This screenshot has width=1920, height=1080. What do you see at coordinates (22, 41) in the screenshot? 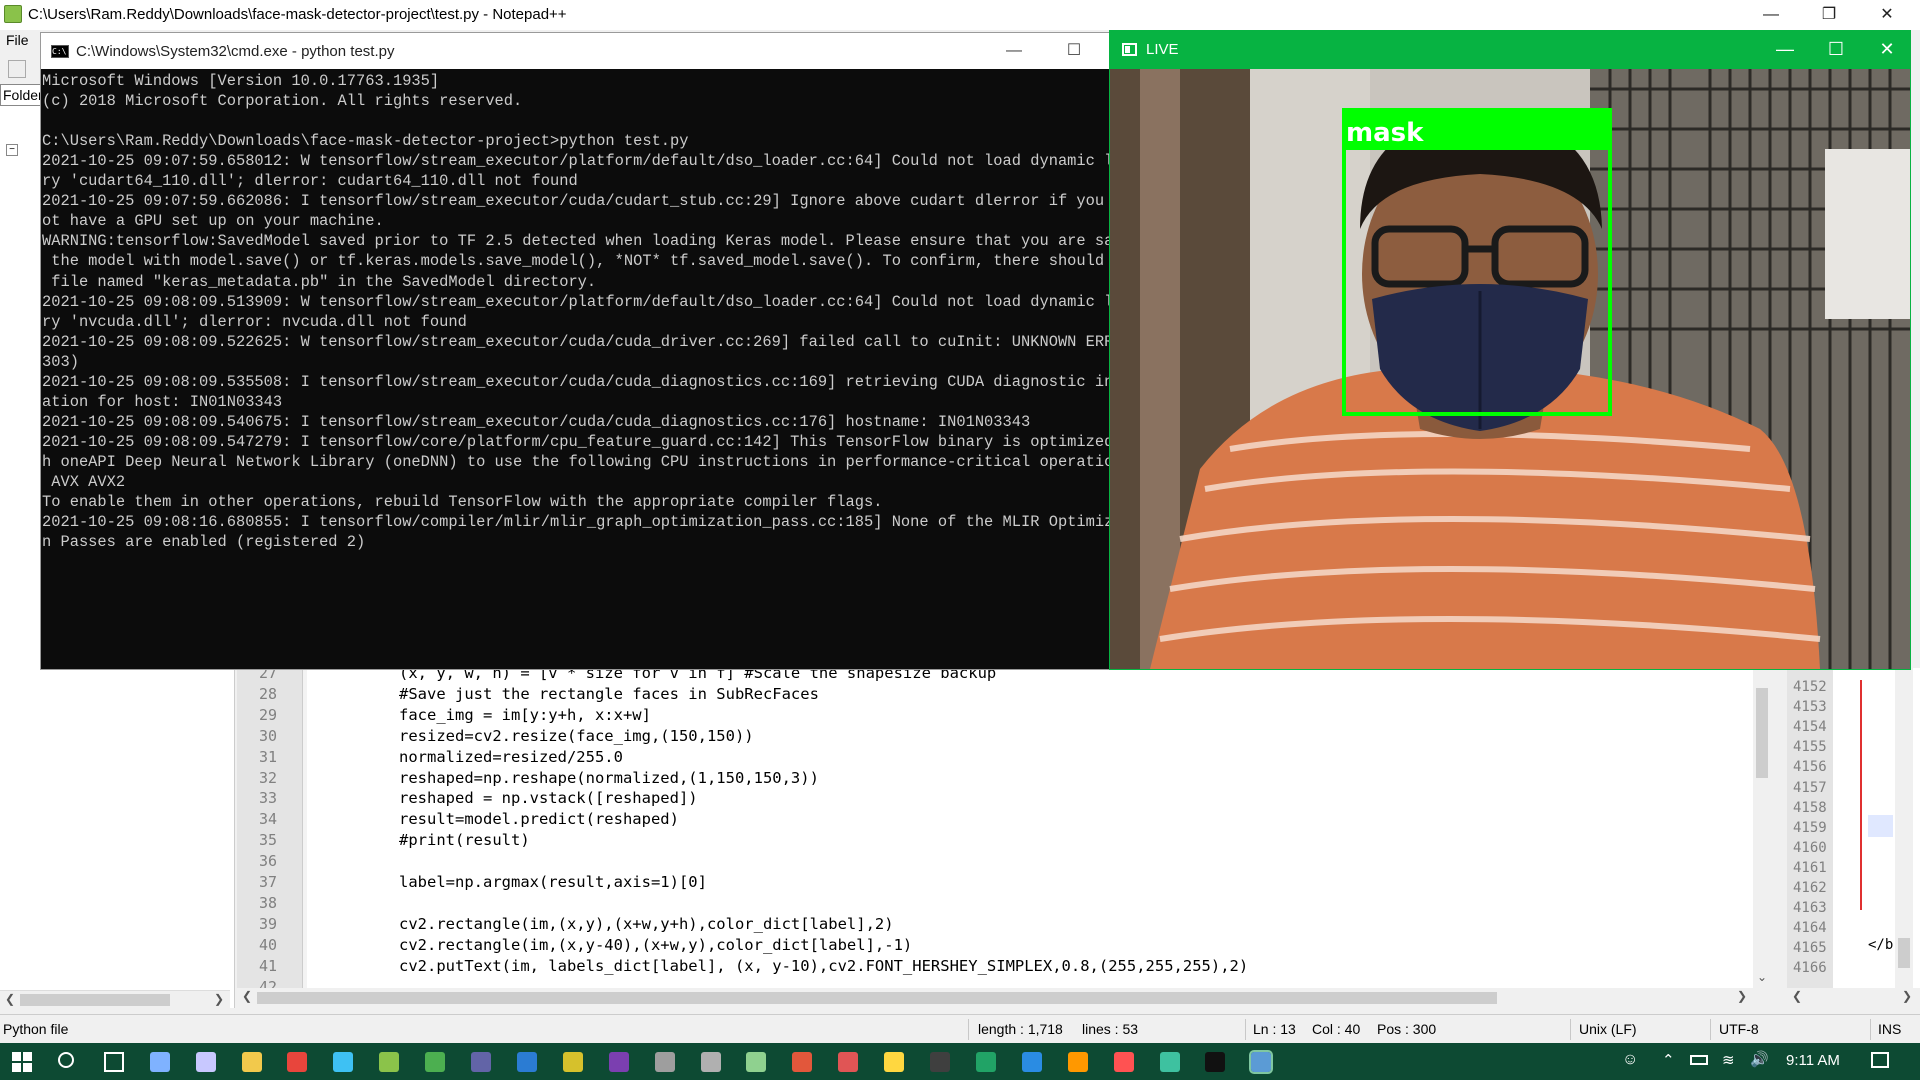
I see `menu-file: File` at bounding box center [22, 41].